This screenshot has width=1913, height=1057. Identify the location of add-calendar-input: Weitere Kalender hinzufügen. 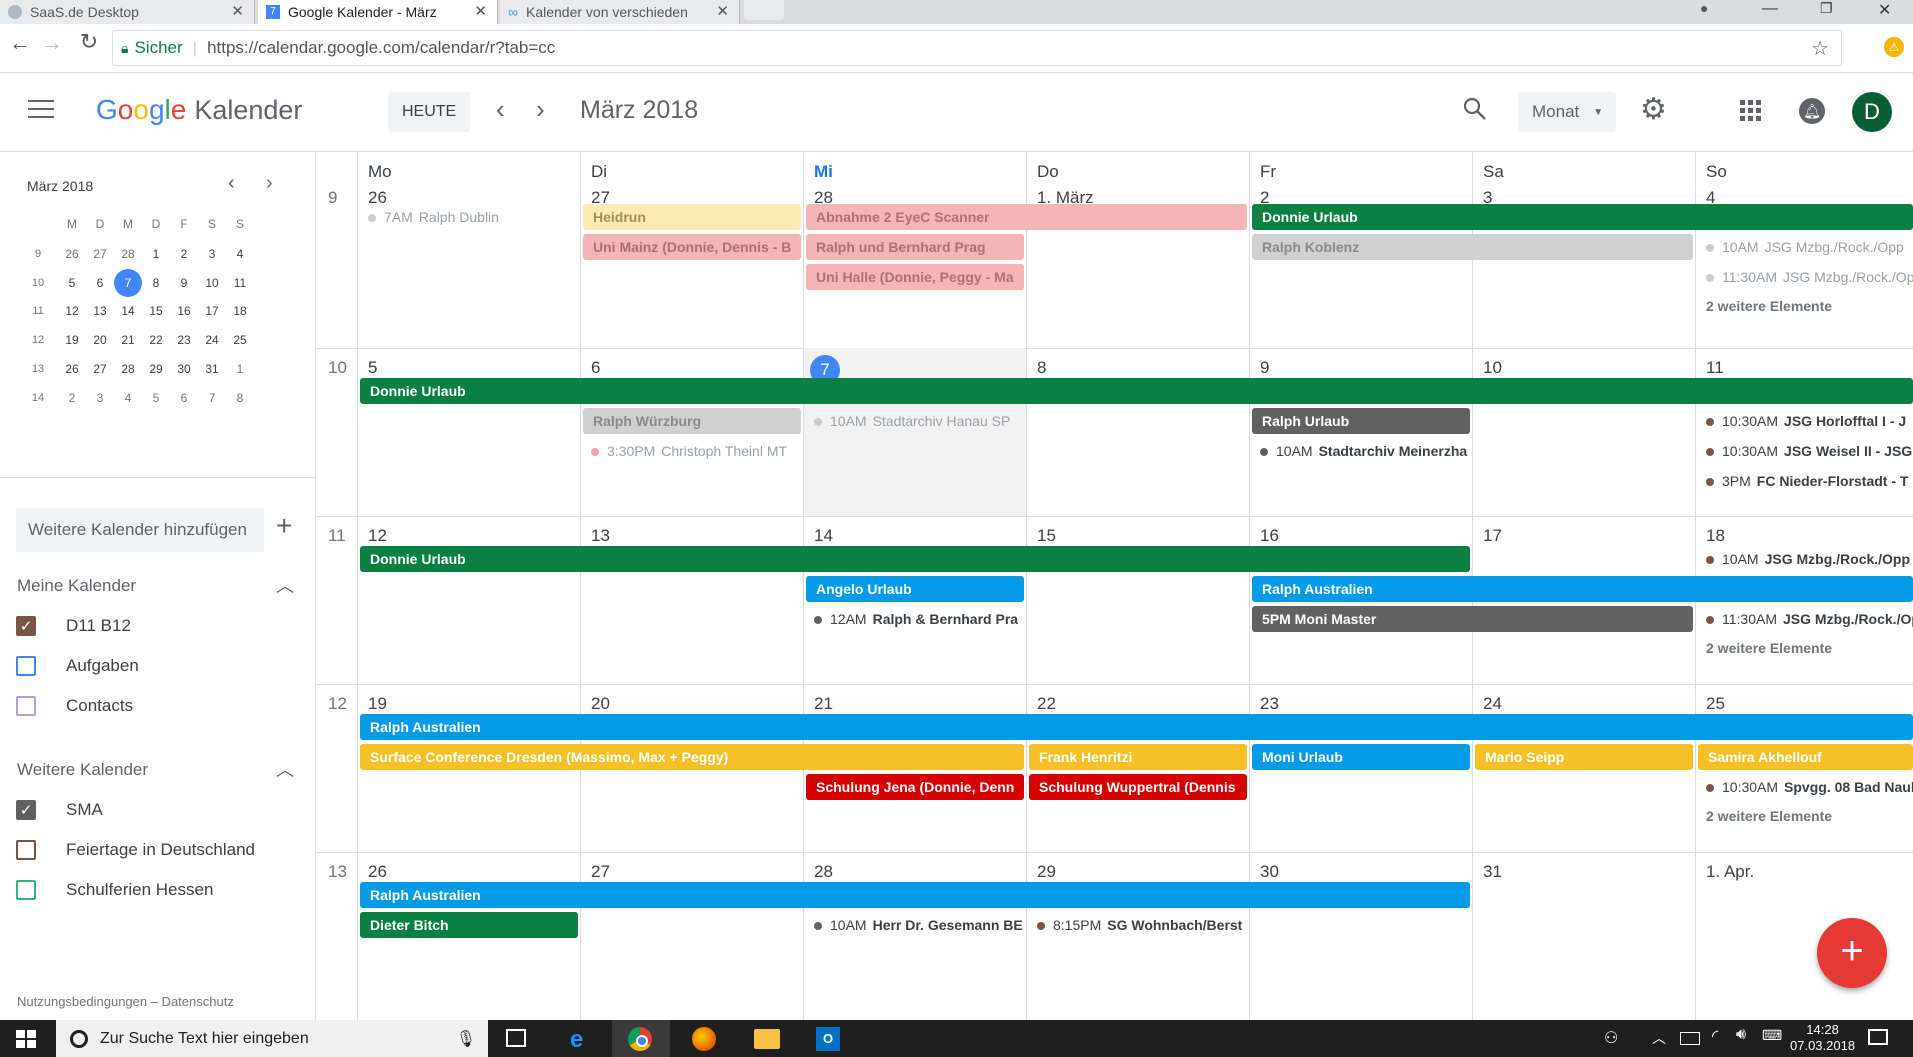
(140, 530).